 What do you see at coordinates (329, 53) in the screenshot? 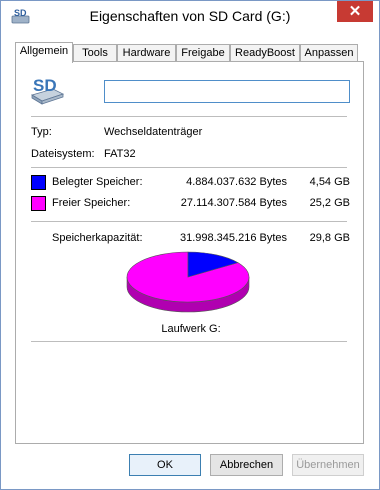
I see `tab-anpassen: Anpassen` at bounding box center [329, 53].